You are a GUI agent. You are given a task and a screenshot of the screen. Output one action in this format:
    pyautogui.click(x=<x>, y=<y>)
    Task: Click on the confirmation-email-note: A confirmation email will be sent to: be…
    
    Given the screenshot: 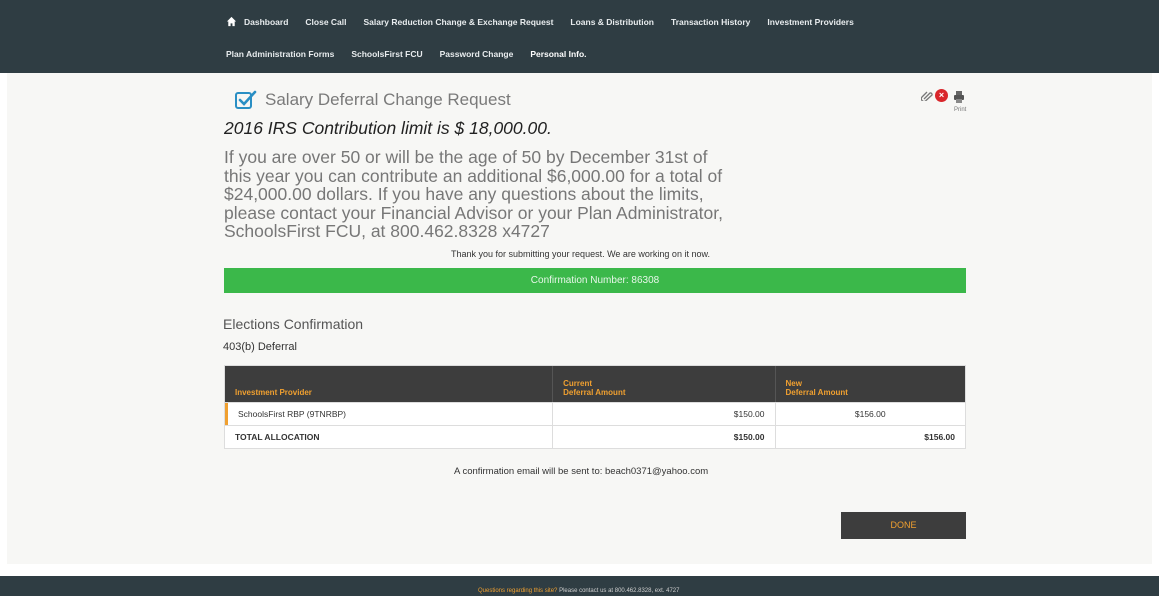 What is the action you would take?
    pyautogui.click(x=581, y=471)
    